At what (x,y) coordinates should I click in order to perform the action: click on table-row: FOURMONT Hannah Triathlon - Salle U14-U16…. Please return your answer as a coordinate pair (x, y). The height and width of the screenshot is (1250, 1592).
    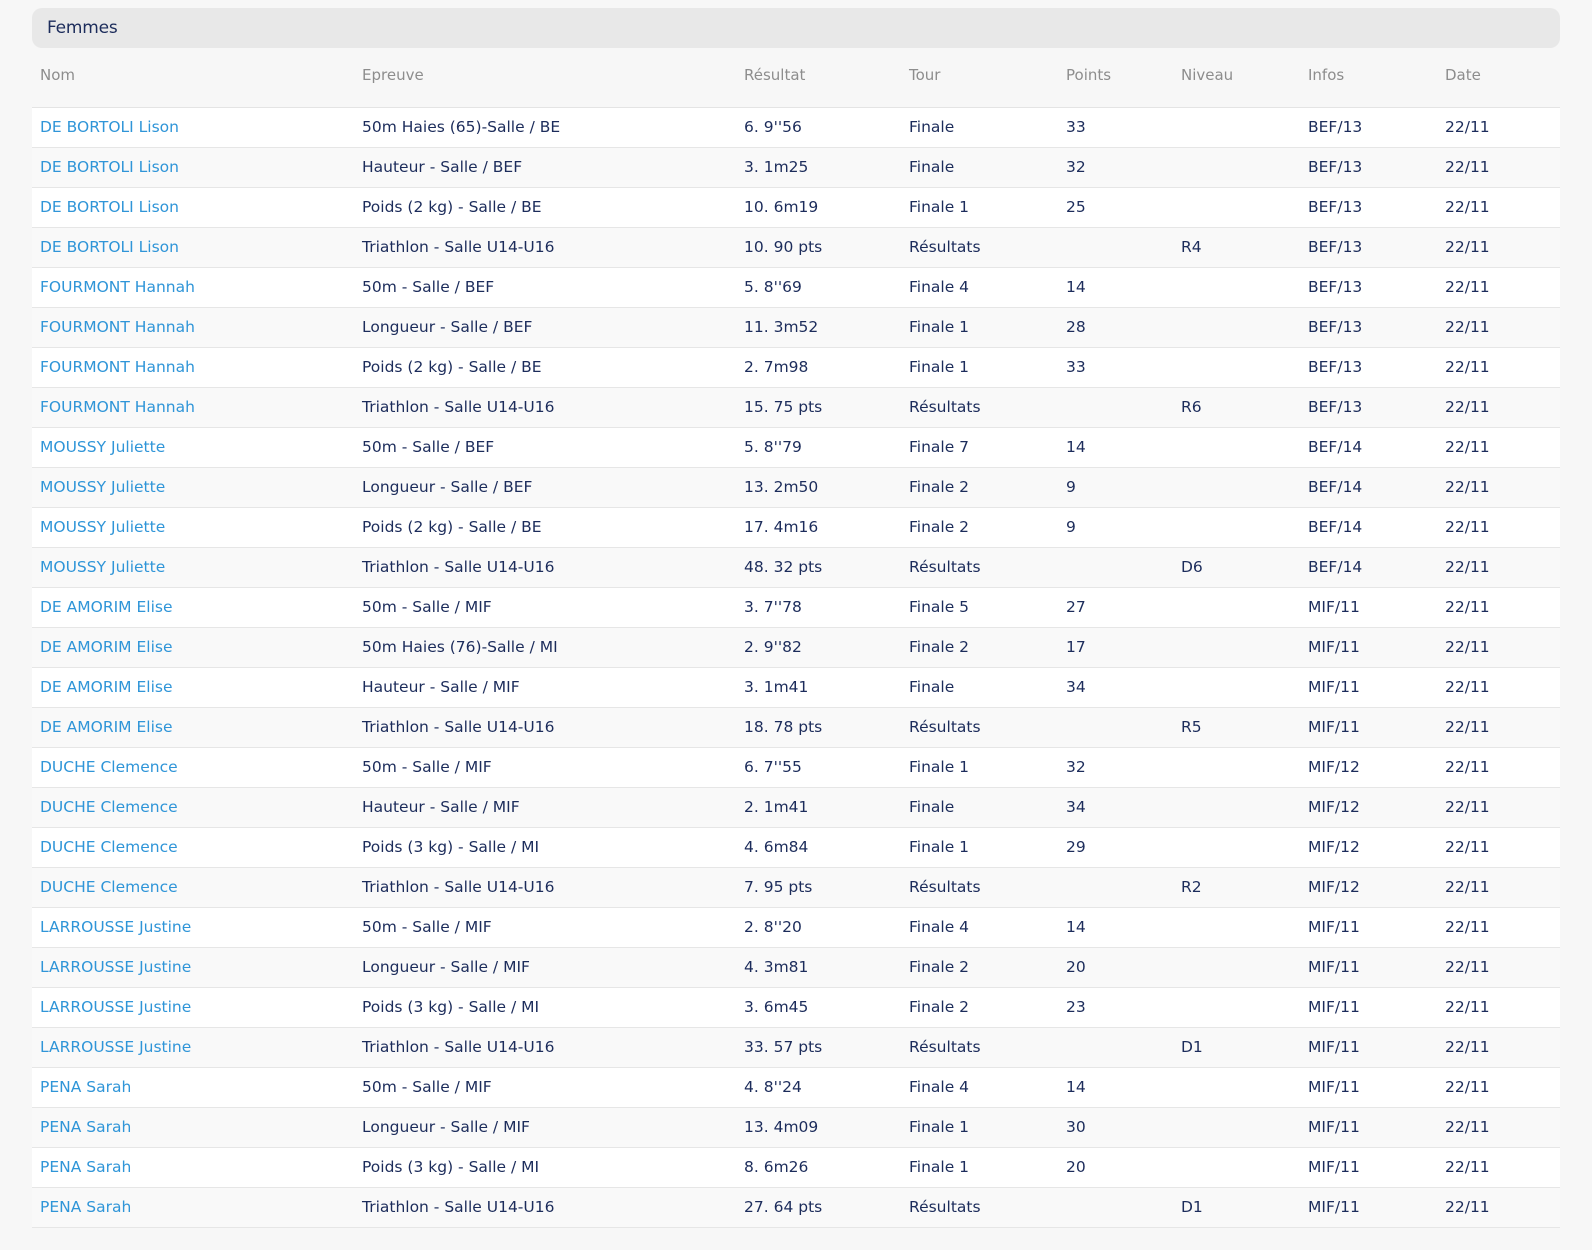
    Looking at the image, I should click on (796, 407).